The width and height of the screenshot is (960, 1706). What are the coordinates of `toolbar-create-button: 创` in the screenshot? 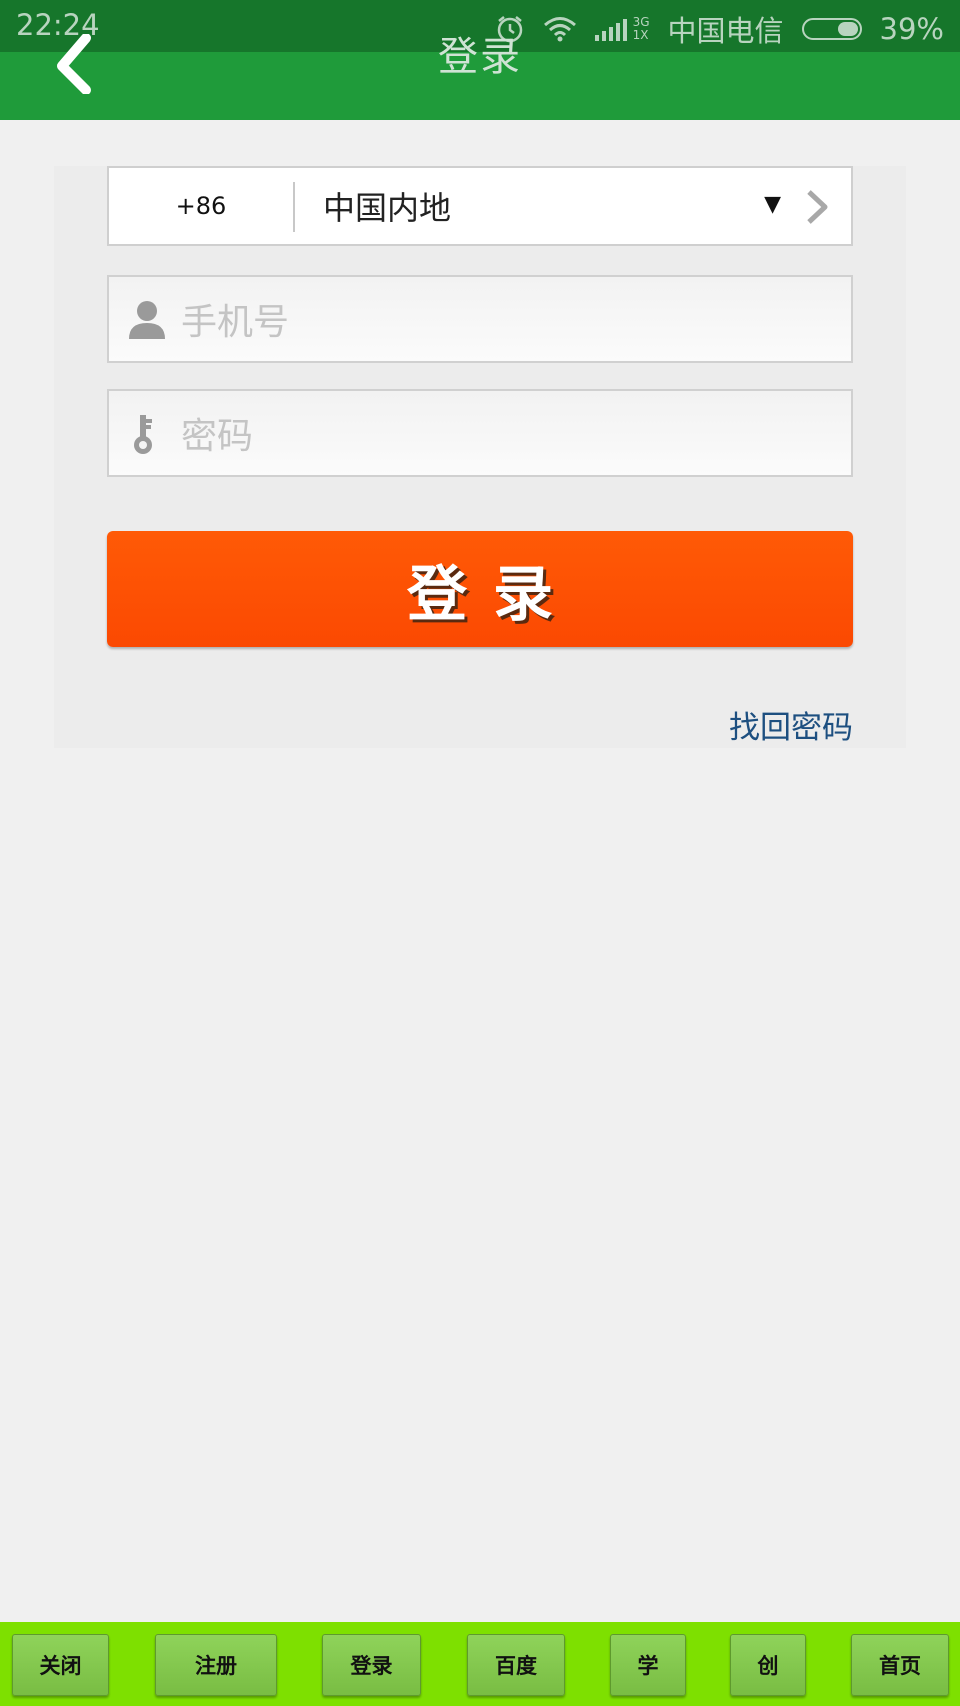 It's located at (768, 1665).